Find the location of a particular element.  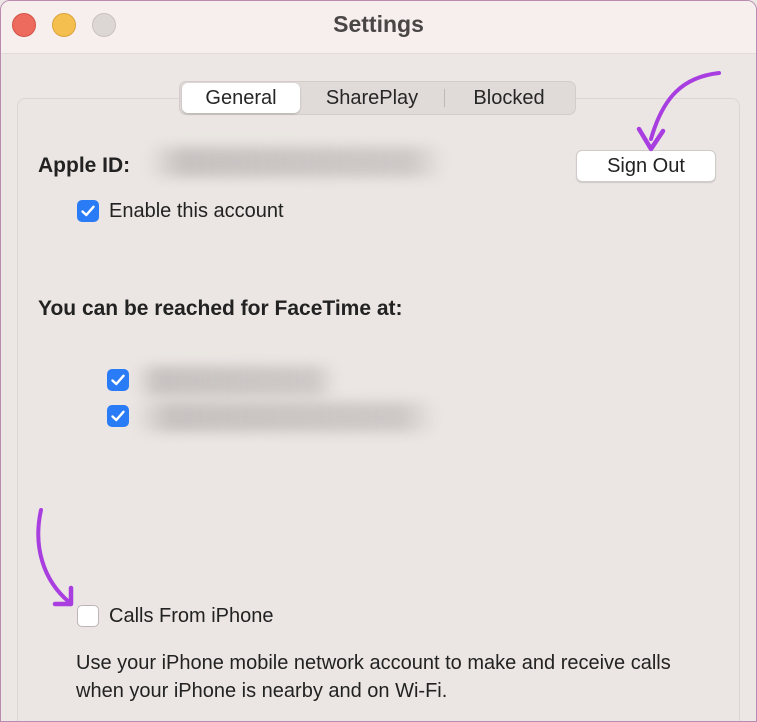

title-bar: Settings is located at coordinates (378, 27).